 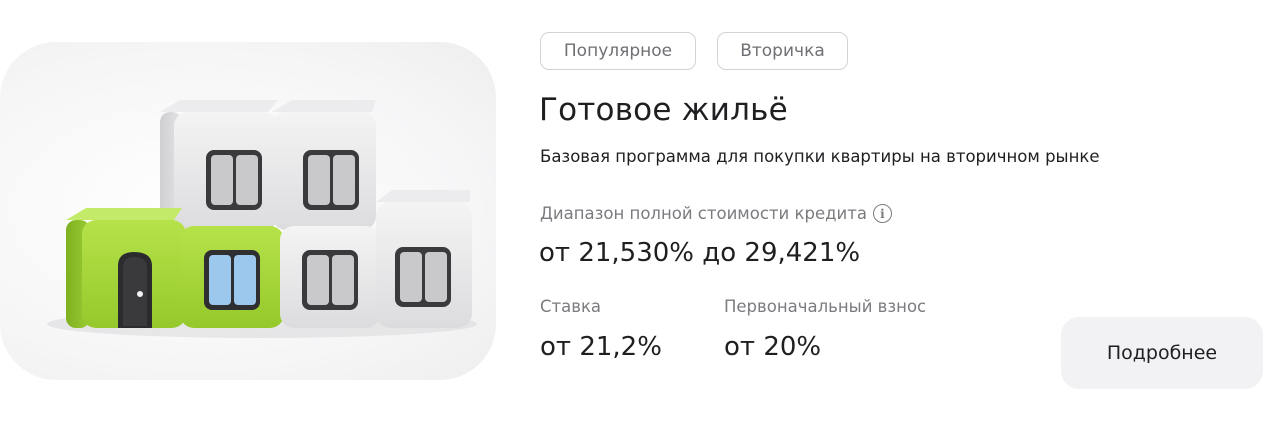 I want to click on program-title: Готовое жильё, so click(x=663, y=110).